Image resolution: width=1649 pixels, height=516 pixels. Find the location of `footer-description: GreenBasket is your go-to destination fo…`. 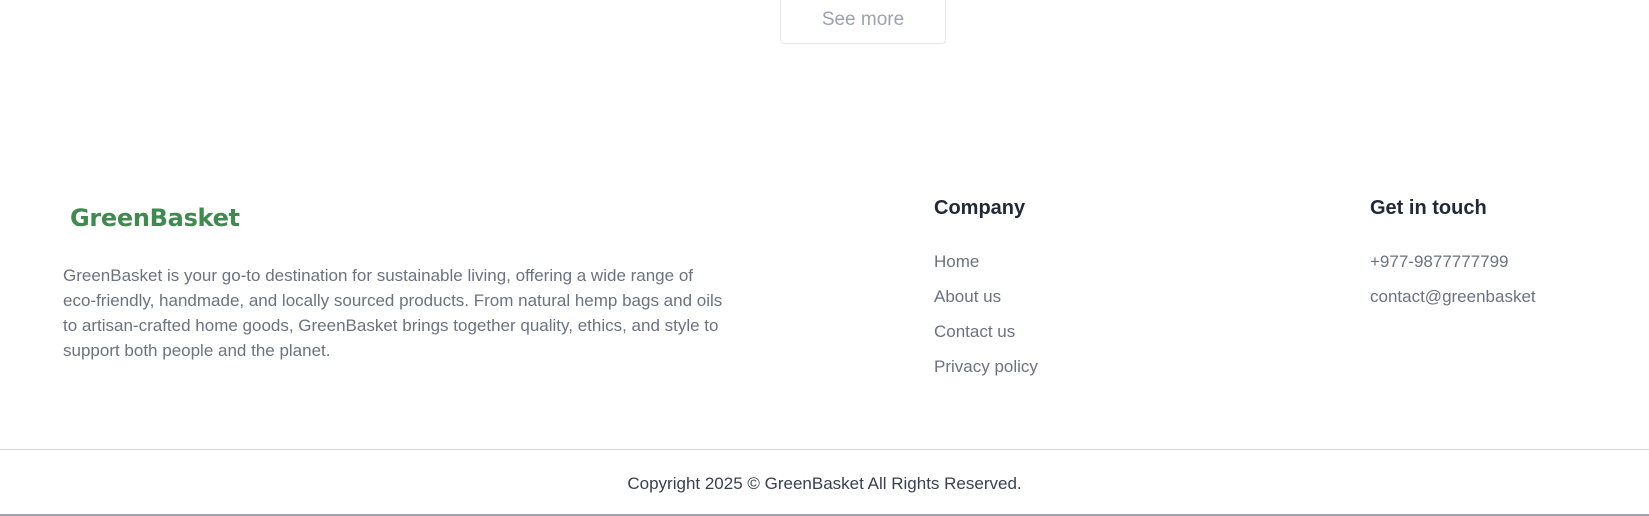

footer-description: GreenBasket is your go-to destination fo… is located at coordinates (393, 313).